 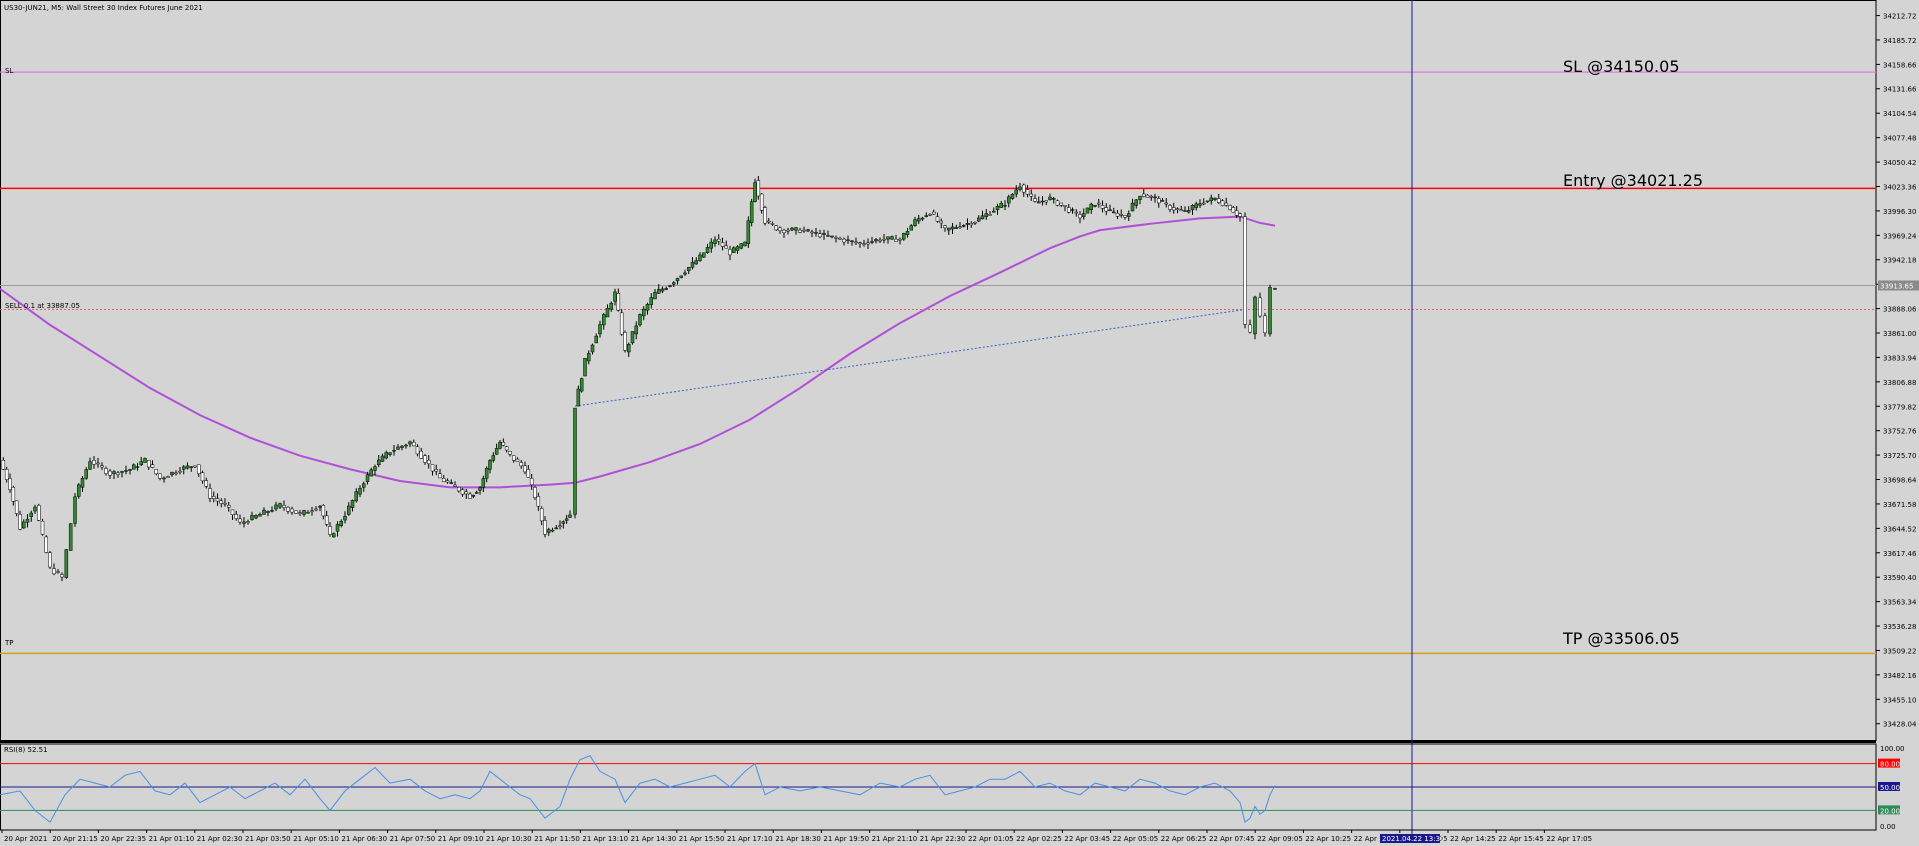 I want to click on y-tick-label: 34050.42, so click(x=1899, y=163).